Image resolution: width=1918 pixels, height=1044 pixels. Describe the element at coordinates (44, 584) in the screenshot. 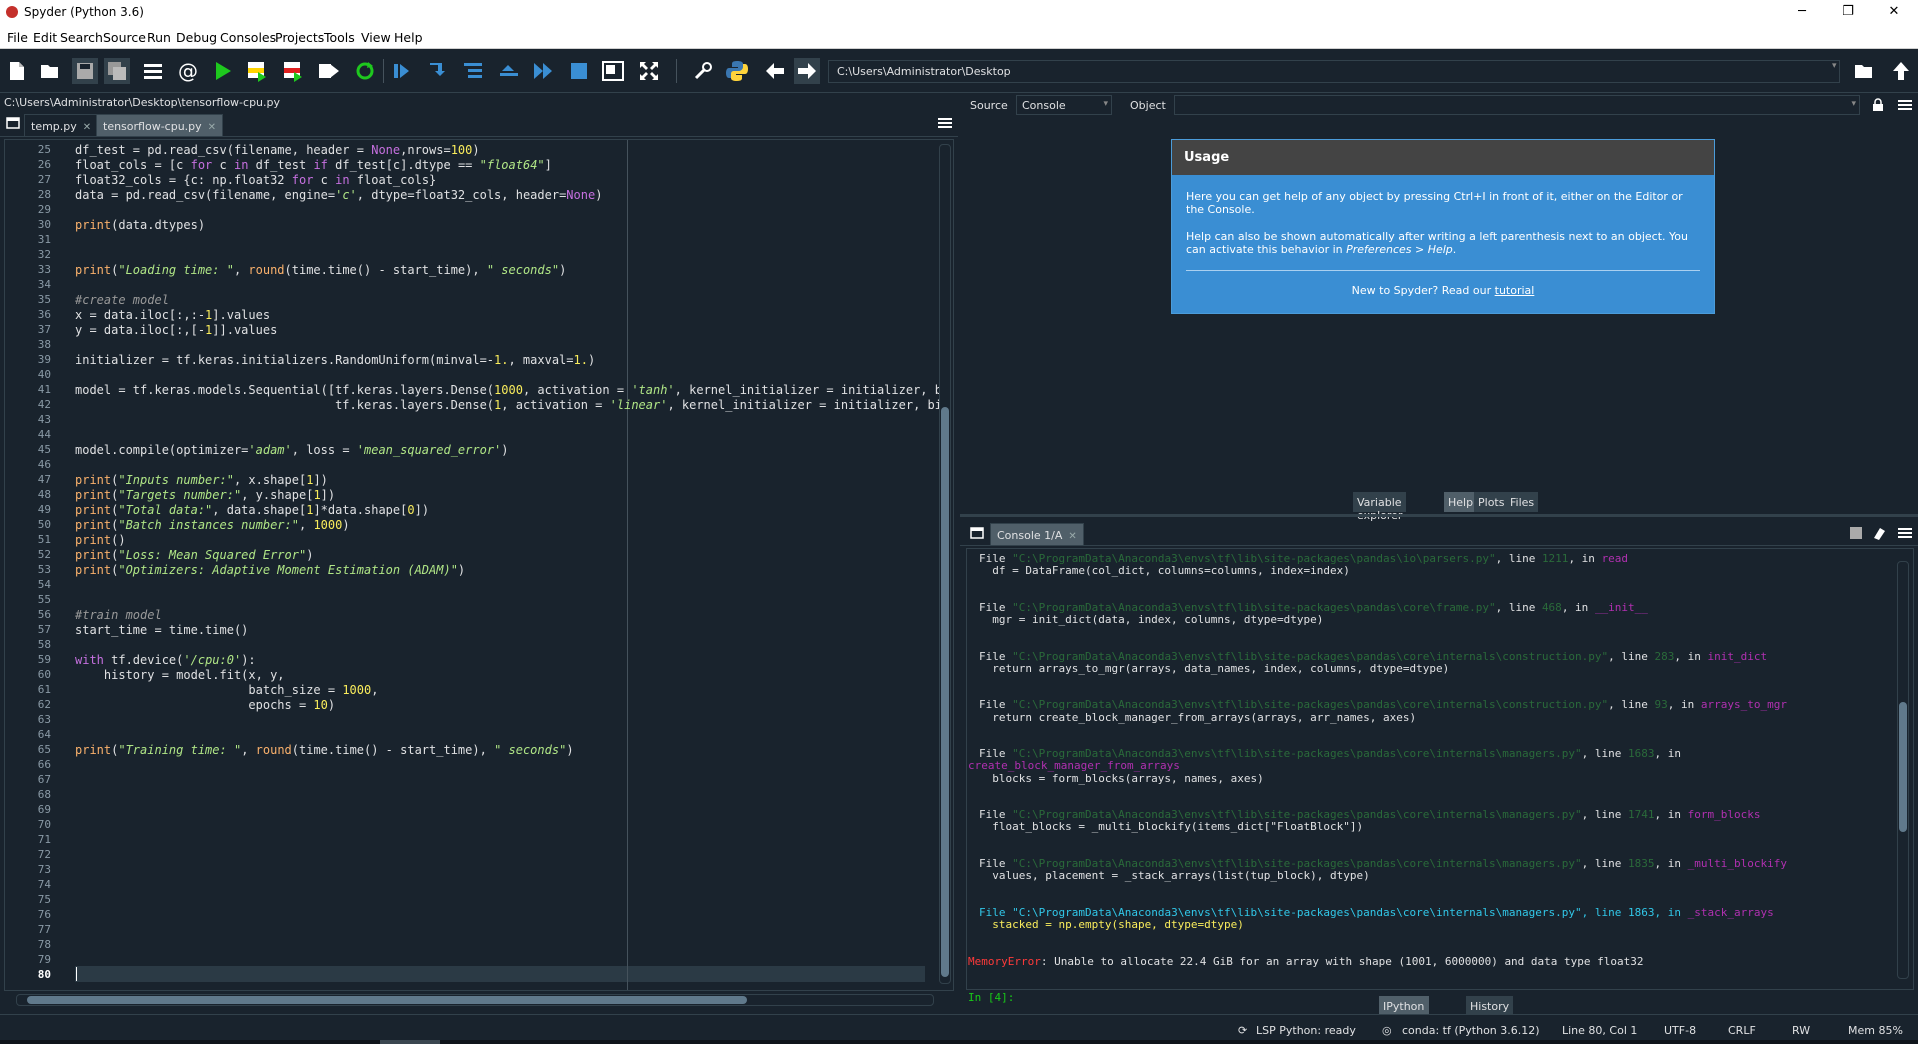

I see `line-number: 54` at that location.